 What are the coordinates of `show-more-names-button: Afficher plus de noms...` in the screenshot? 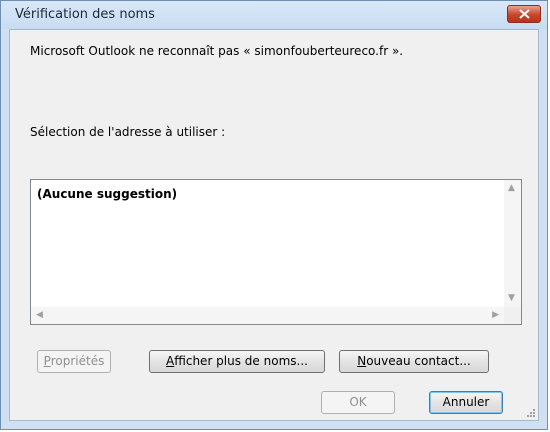 It's located at (237, 361).